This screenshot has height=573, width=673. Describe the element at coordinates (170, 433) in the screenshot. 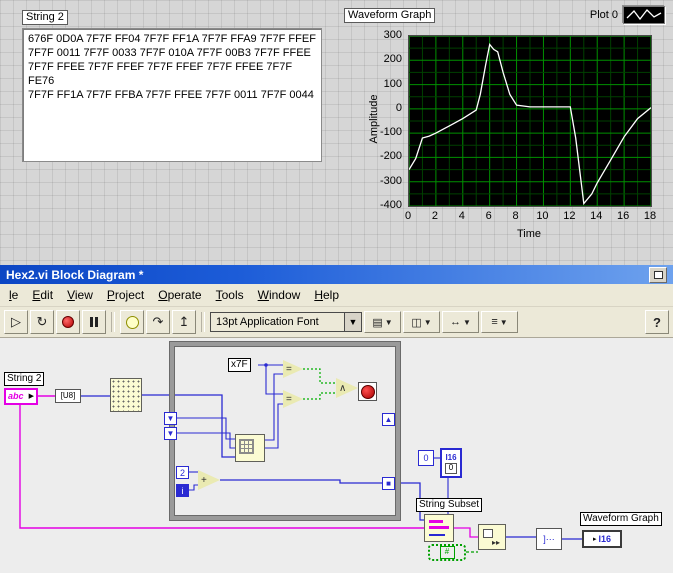

I see `shift-register-left-2: ▼` at that location.